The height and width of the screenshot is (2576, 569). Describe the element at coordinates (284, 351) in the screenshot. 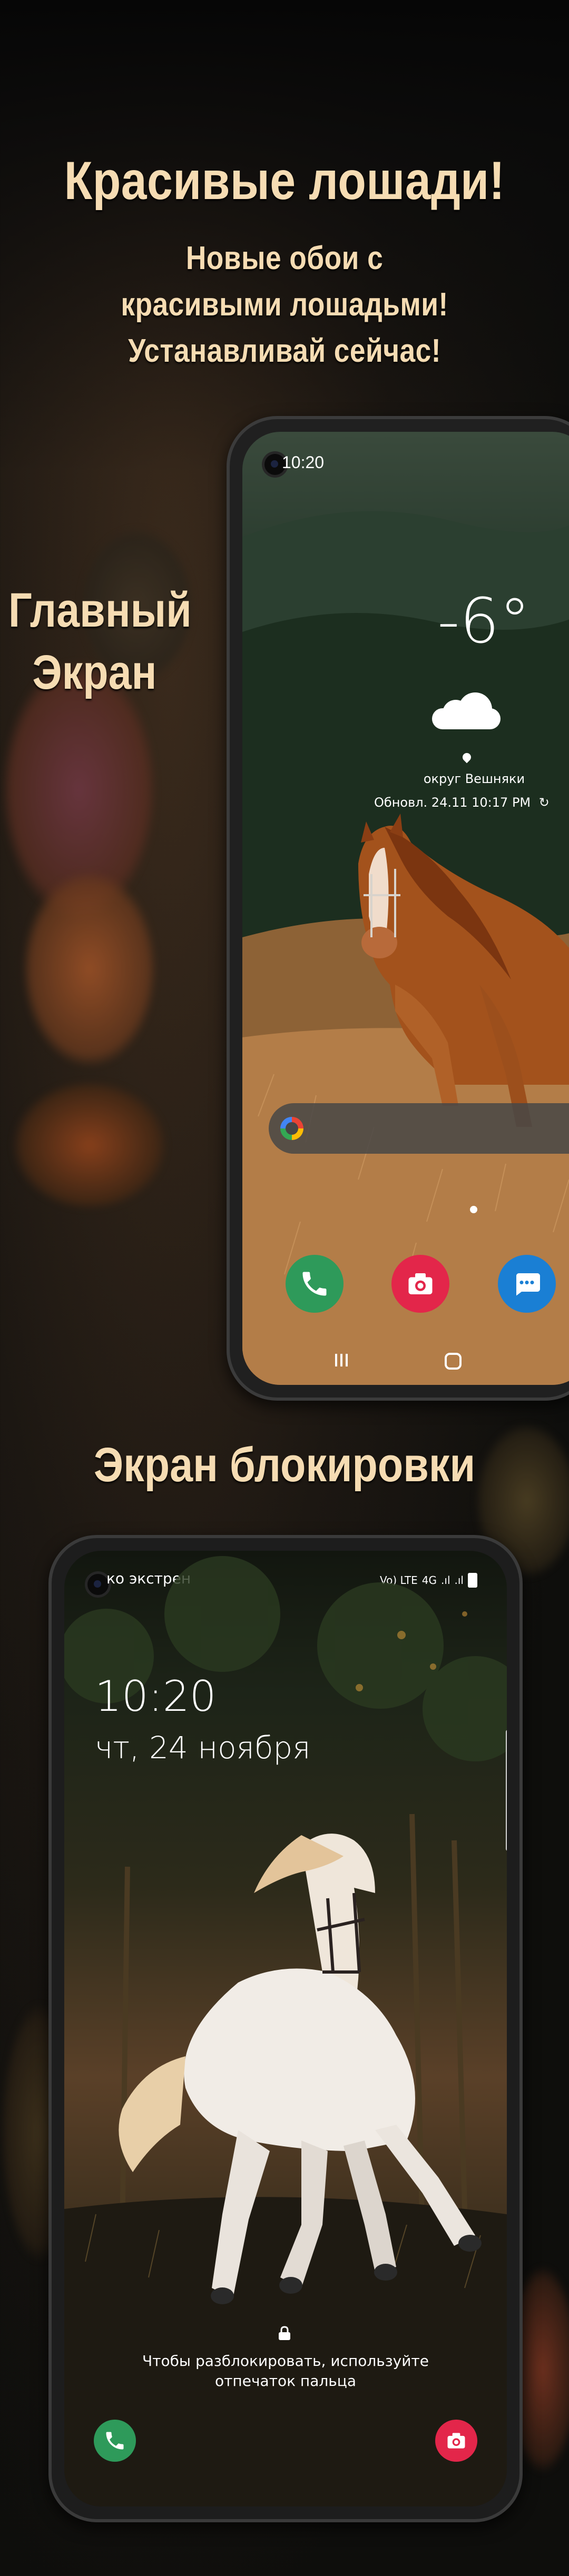

I see `promo-subtitle-line-3: Устанавливай сейчас!` at that location.